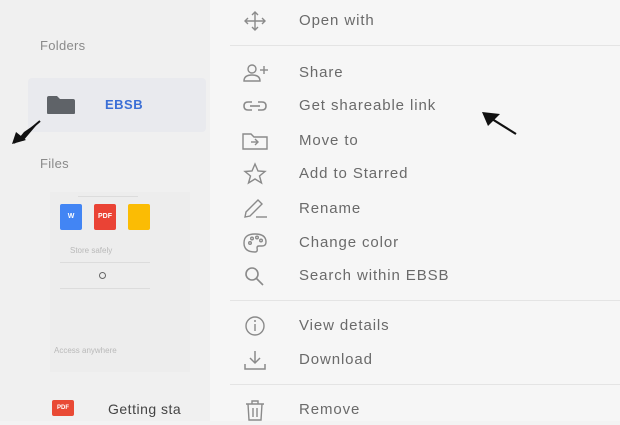 The height and width of the screenshot is (425, 620). Describe the element at coordinates (415, 360) in the screenshot. I see `menu-item-download: Download` at that location.